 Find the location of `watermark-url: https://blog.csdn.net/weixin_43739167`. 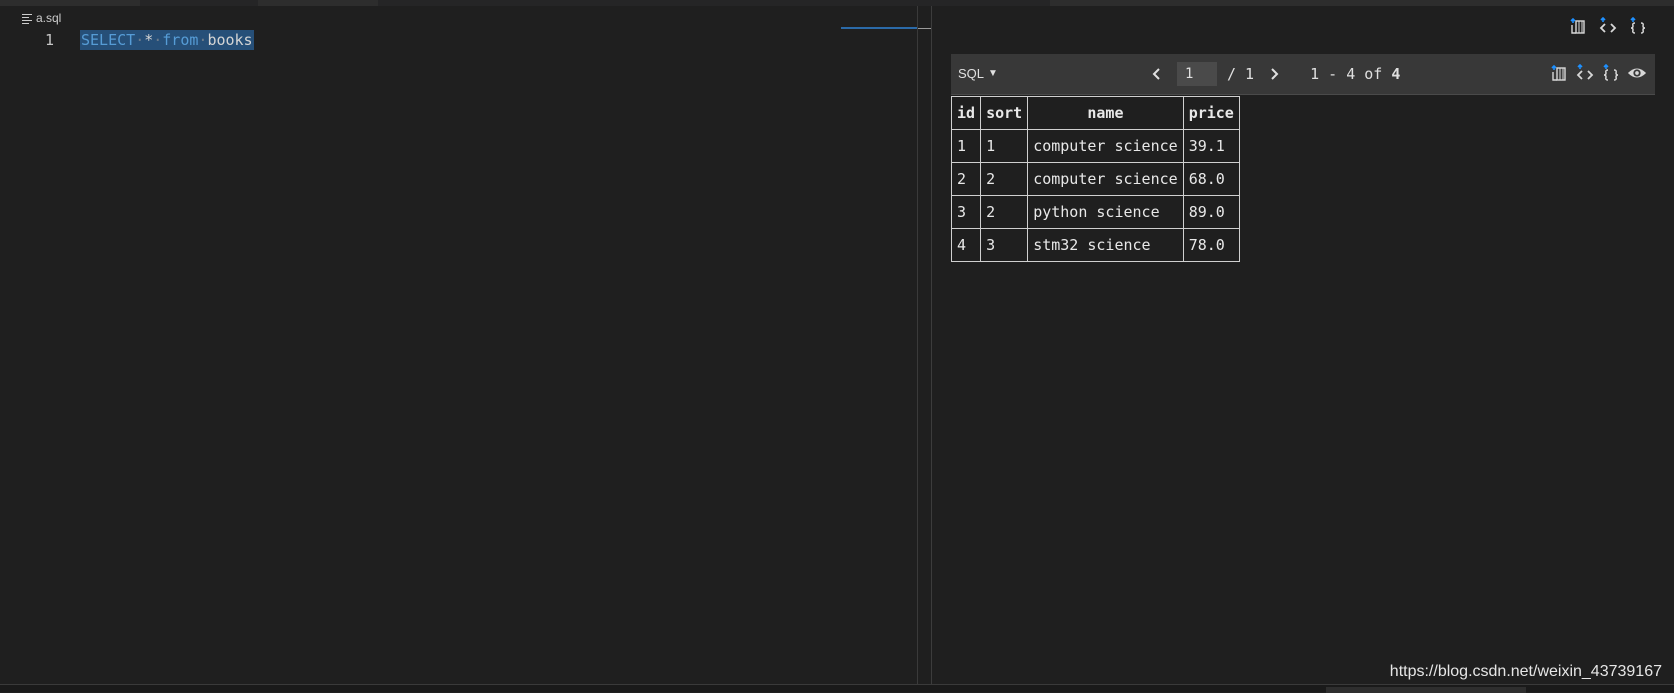

watermark-url: https://blog.csdn.net/weixin_43739167 is located at coordinates (1525, 671).